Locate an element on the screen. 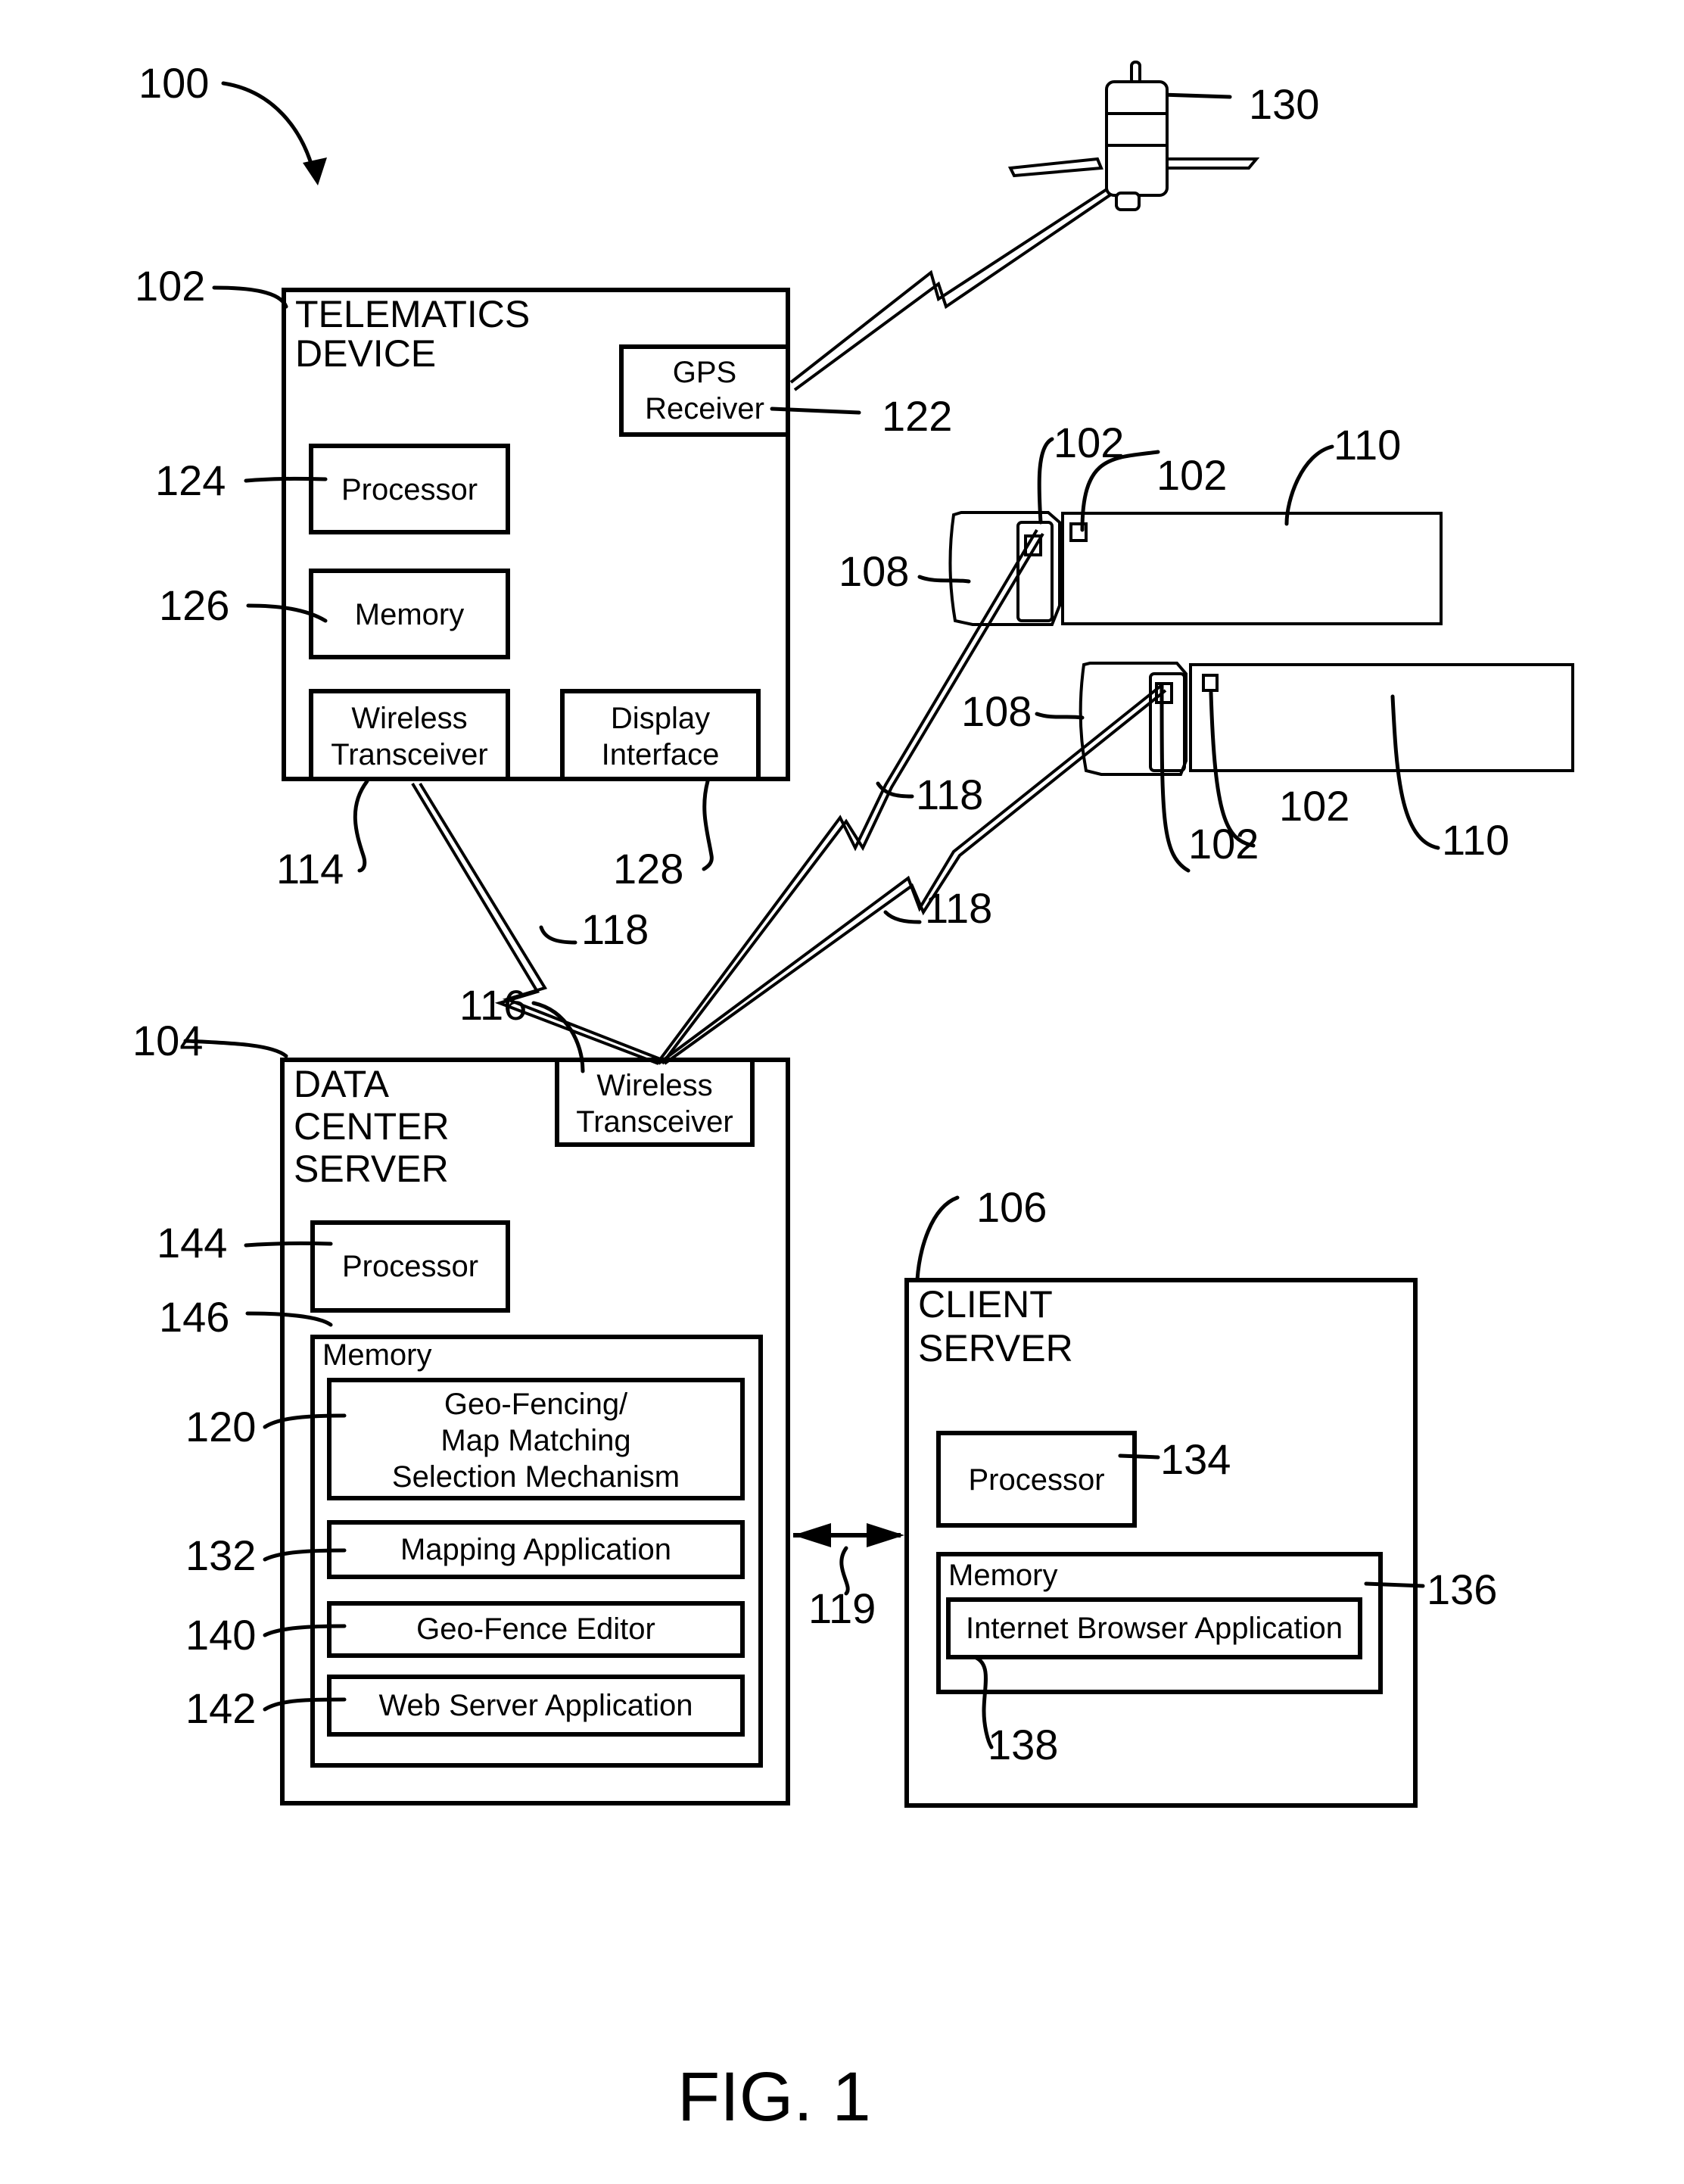  dc-transceiver-line2: Transceiver is located at coordinates (655, 1122).